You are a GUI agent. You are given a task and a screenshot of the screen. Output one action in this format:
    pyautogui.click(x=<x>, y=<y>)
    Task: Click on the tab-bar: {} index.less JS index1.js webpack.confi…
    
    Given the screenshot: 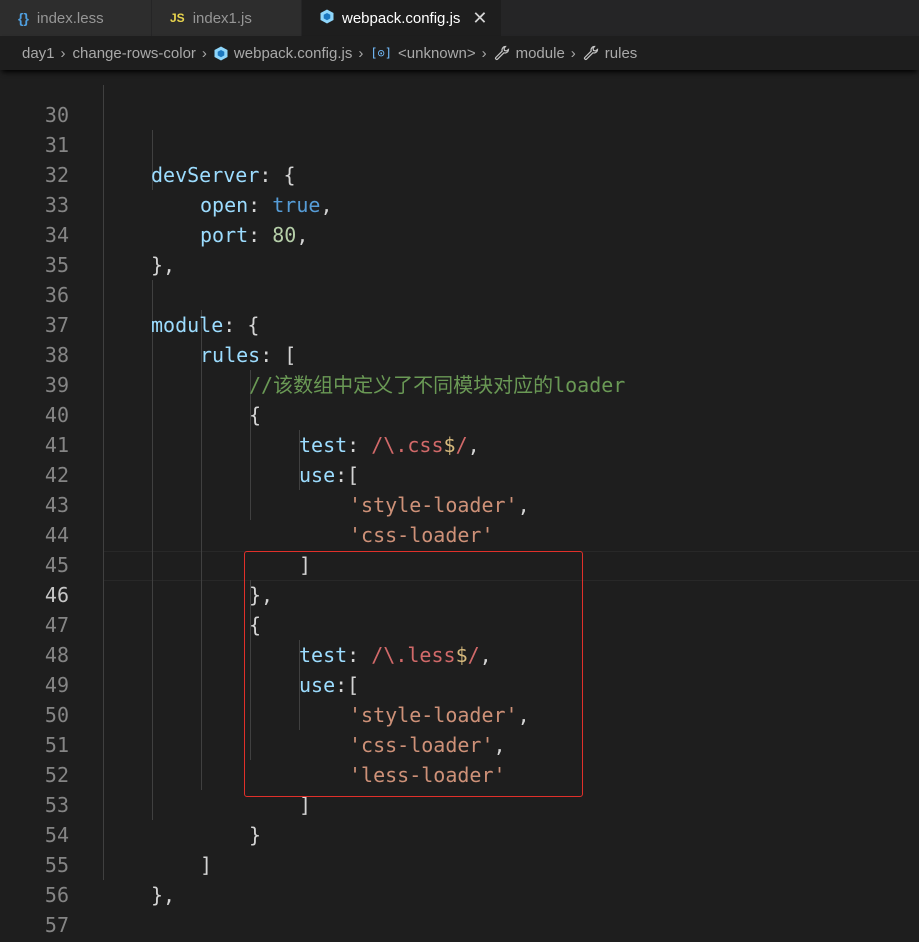 What is the action you would take?
    pyautogui.click(x=459, y=18)
    